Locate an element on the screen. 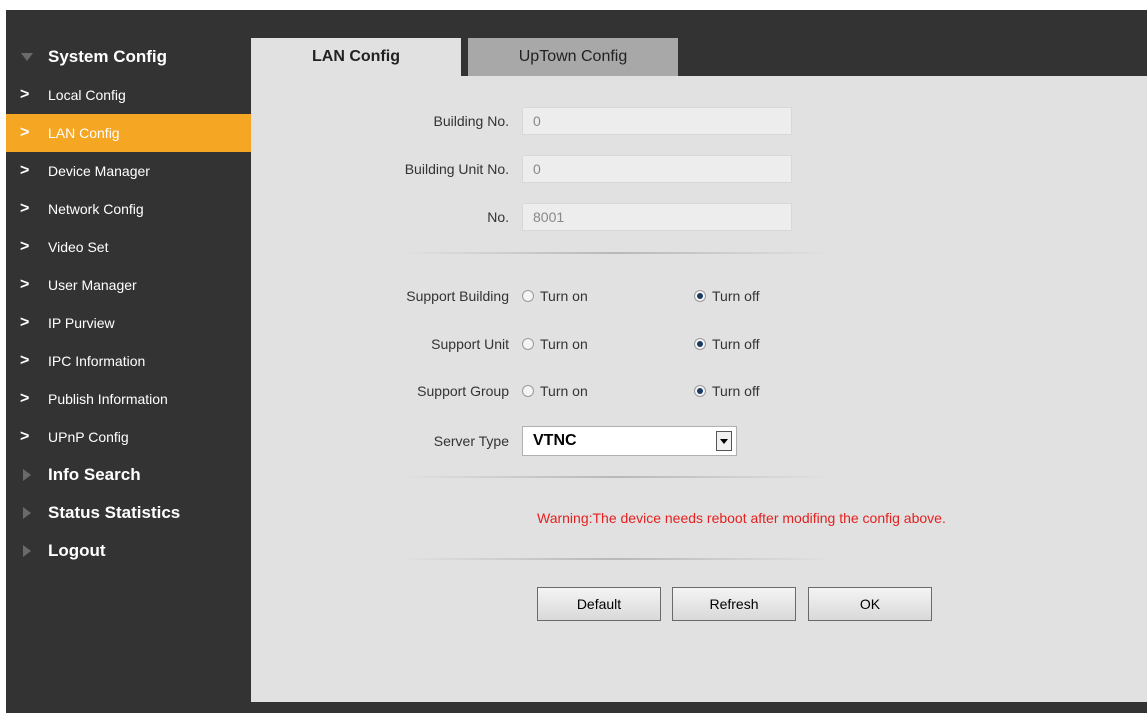 The width and height of the screenshot is (1147, 713). sidebar-item-publish-information: > Publish Information is located at coordinates (128, 399).